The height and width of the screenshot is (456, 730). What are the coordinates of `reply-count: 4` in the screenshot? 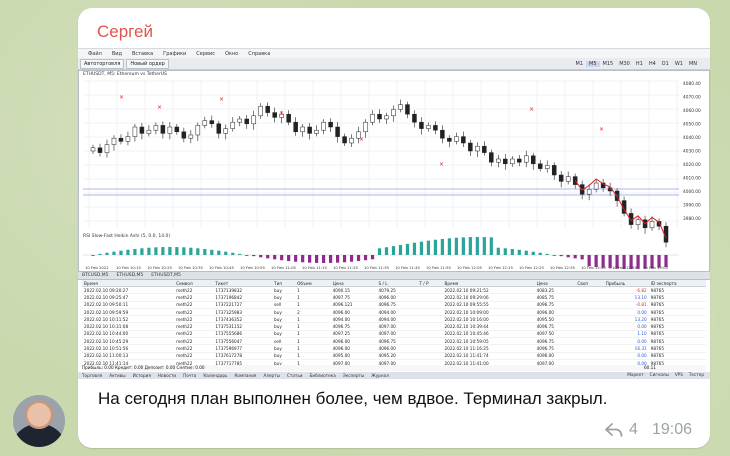 It's located at (633, 430).